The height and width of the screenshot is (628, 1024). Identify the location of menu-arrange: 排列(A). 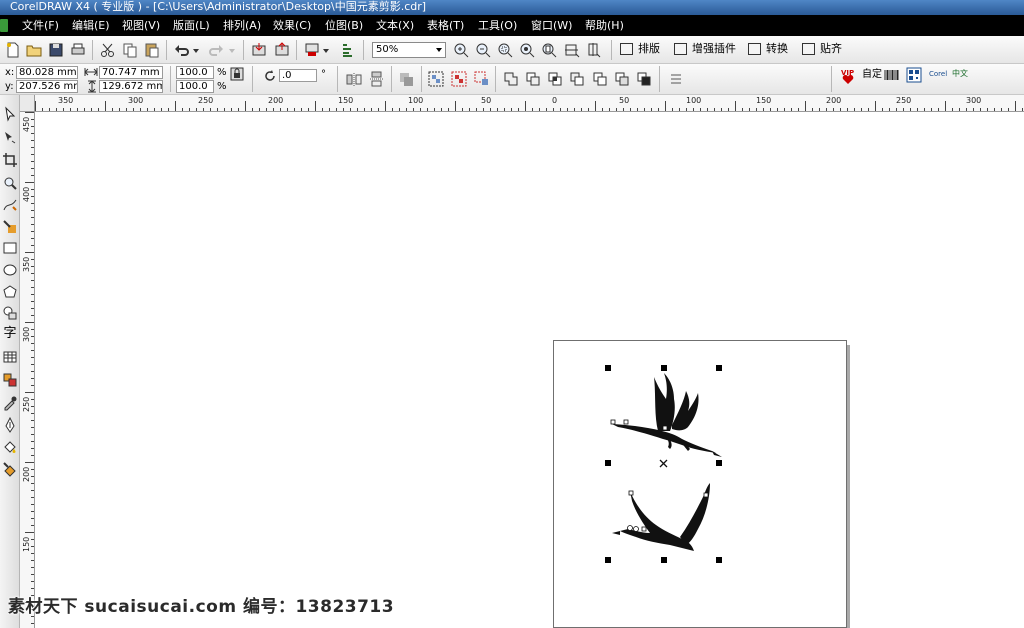
(242, 25).